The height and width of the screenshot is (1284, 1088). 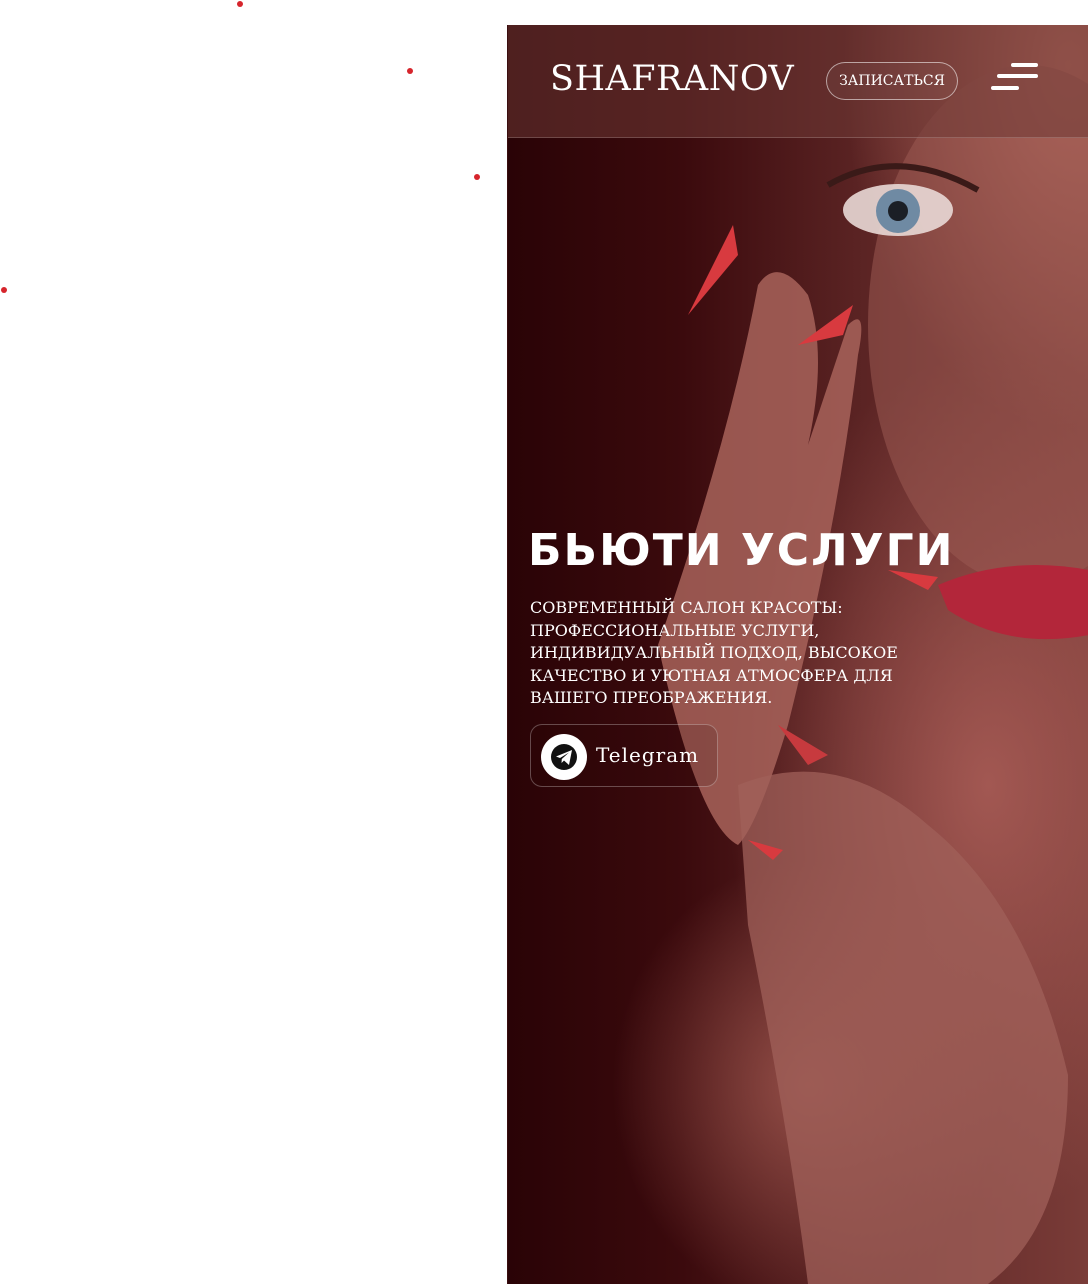 What do you see at coordinates (648, 755) in the screenshot?
I see `telegram-label: Telegram` at bounding box center [648, 755].